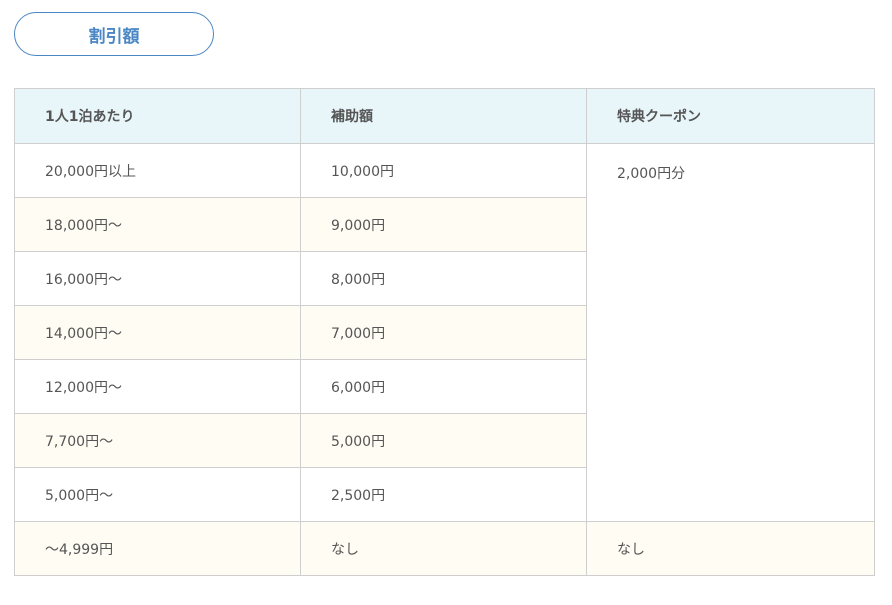  What do you see at coordinates (157, 116) in the screenshot?
I see `header-per-night: 1人1泊あたり` at bounding box center [157, 116].